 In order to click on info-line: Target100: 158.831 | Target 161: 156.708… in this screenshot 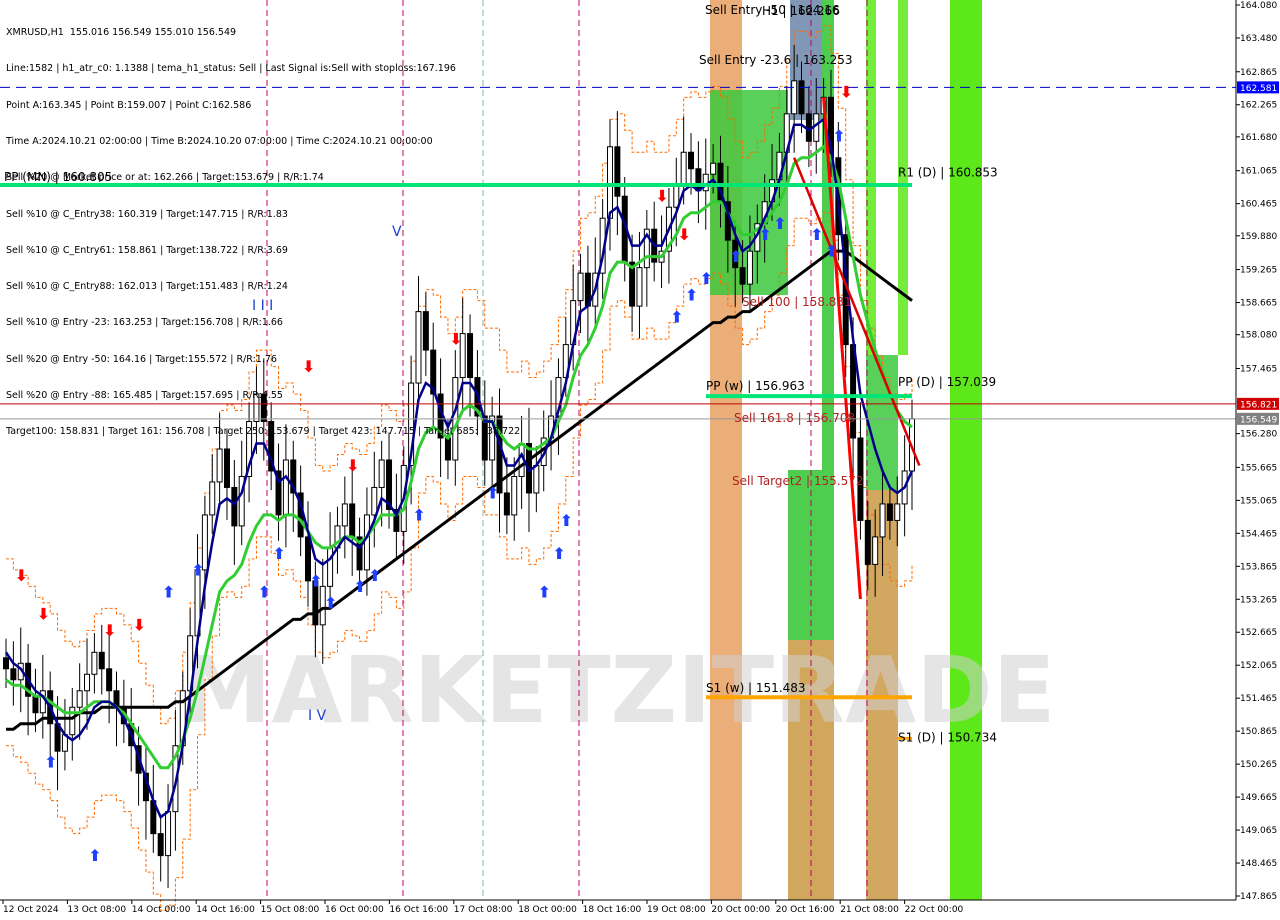, I will do `click(263, 432)`.